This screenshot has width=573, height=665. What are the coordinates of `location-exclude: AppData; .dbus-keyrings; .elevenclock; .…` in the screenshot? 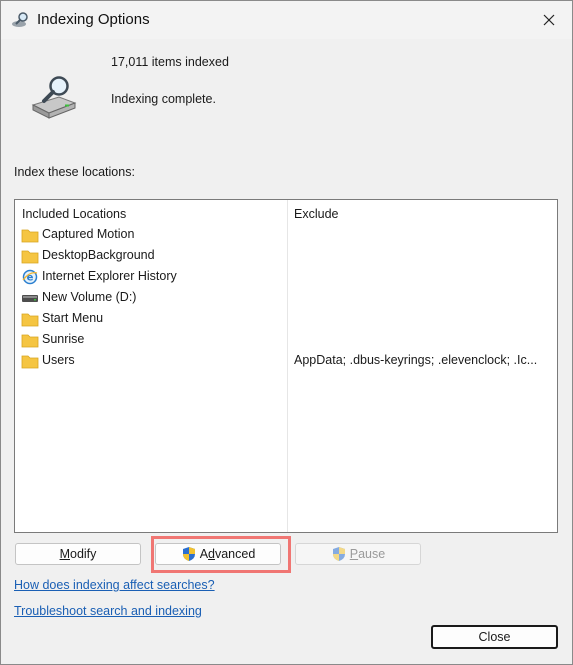 It's located at (416, 360).